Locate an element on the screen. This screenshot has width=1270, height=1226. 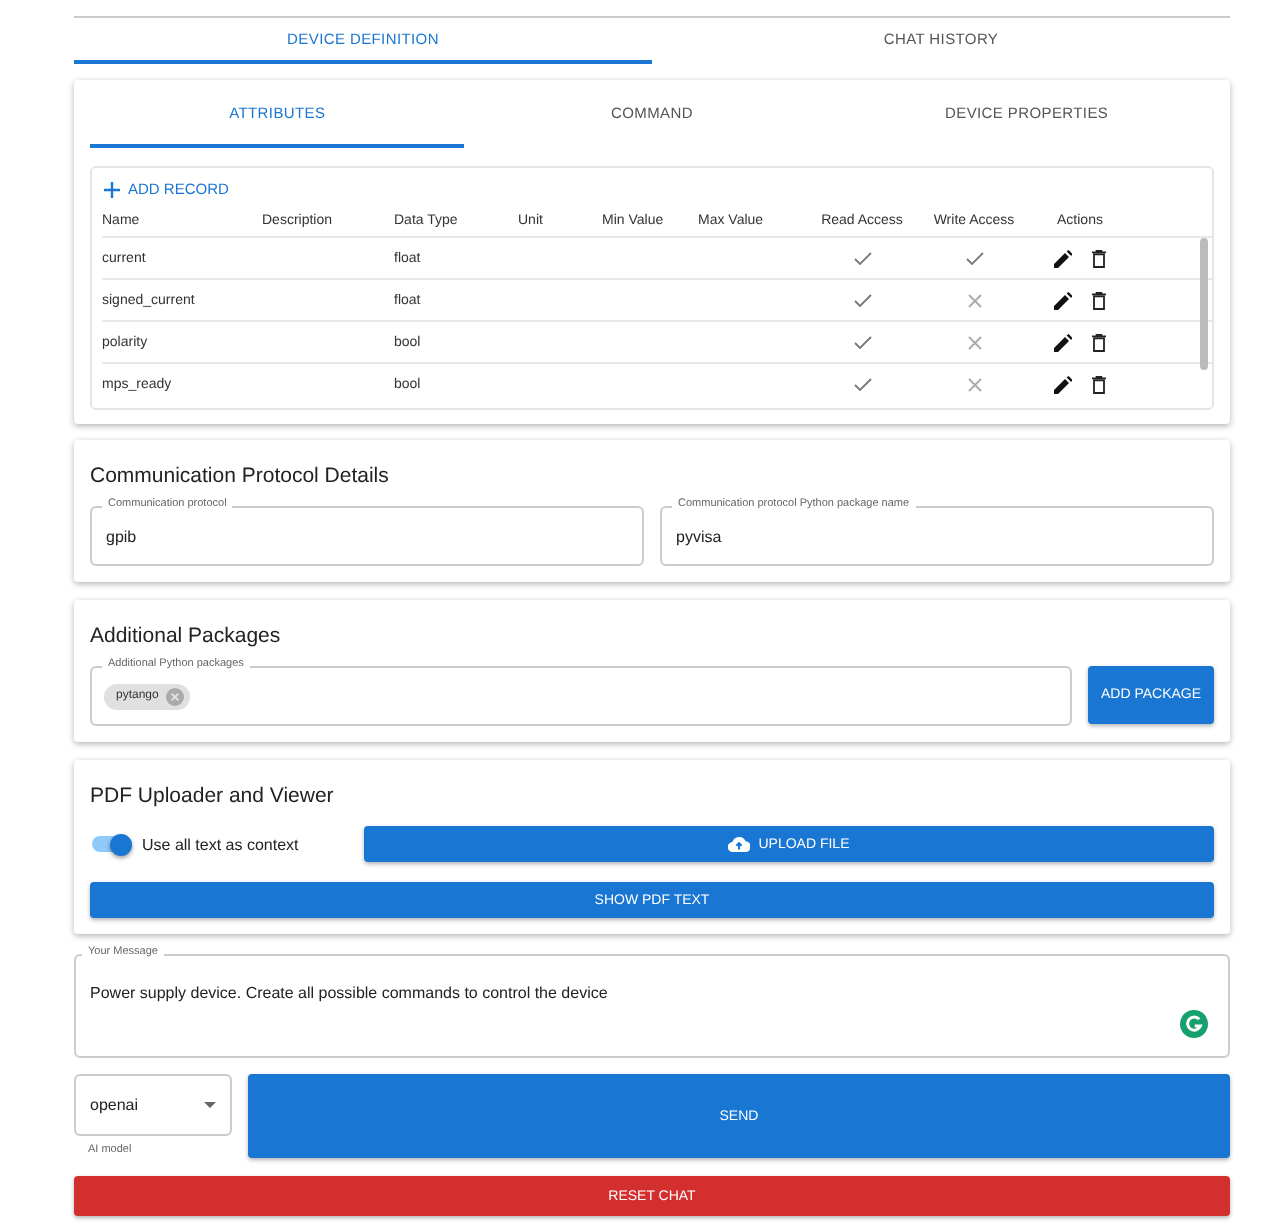
section-title: Additional Packages is located at coordinates (185, 636).